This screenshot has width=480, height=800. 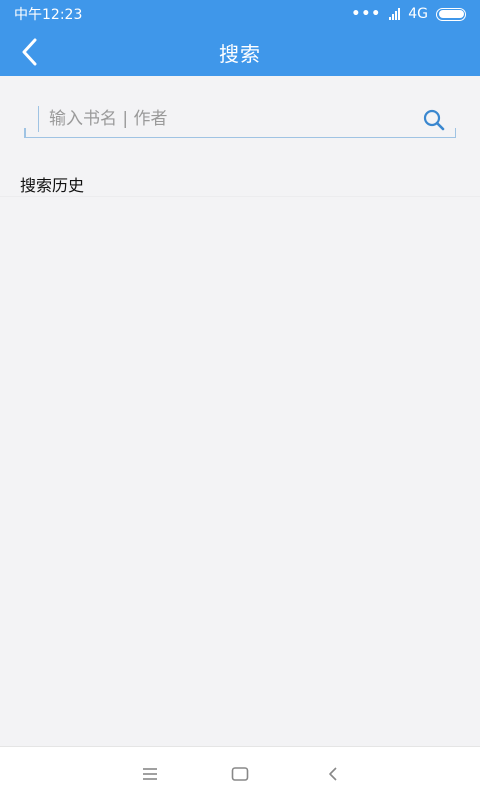 I want to click on search-bar, so click(x=240, y=120).